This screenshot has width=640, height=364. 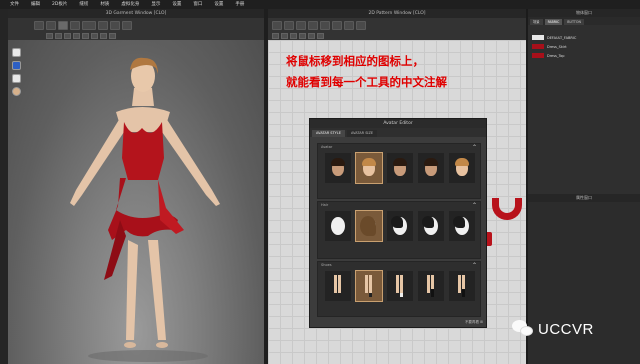 I want to click on mesh-view-button, so click(x=103, y=36).